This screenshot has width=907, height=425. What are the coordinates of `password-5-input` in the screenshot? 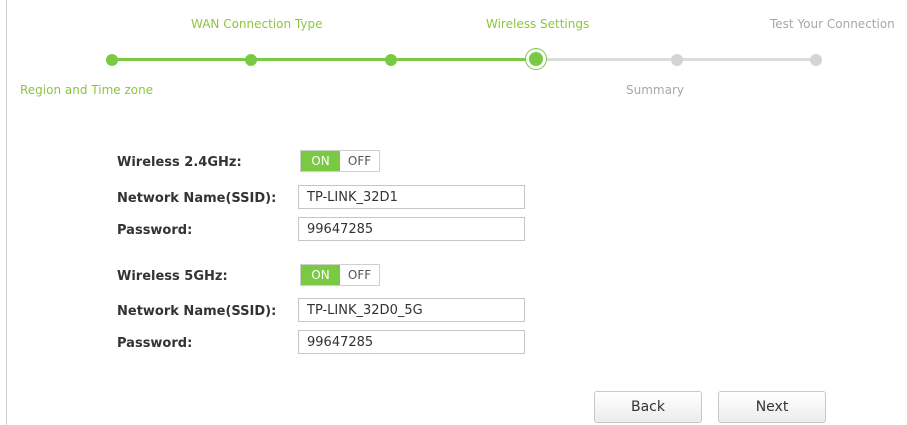 It's located at (411, 342).